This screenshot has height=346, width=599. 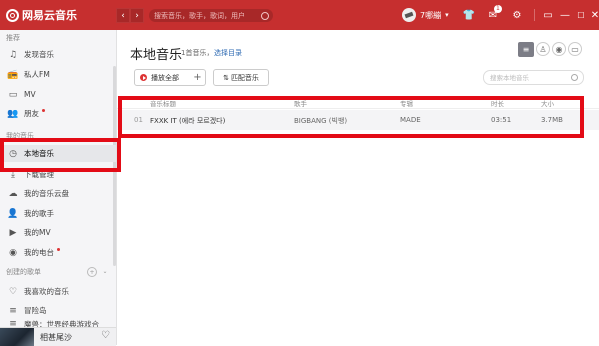 I want to click on sidebar-item-label: 我的歌手, so click(x=39, y=213).